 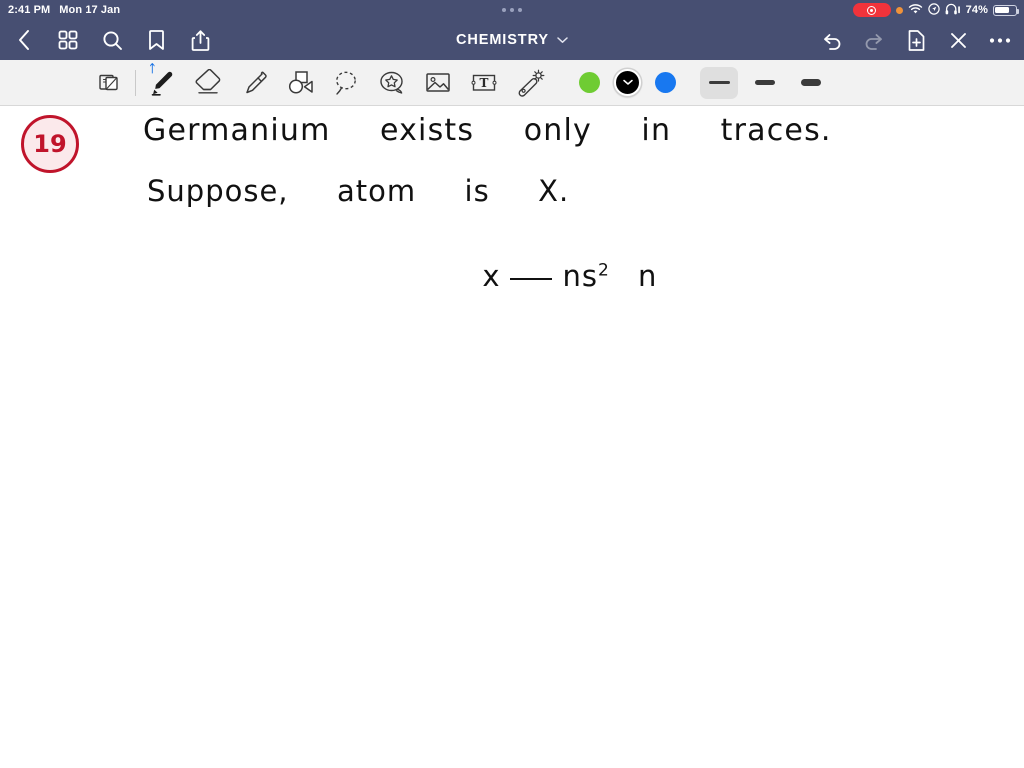 I want to click on toolbar-tools: ᛏ T, so click(x=319, y=83).